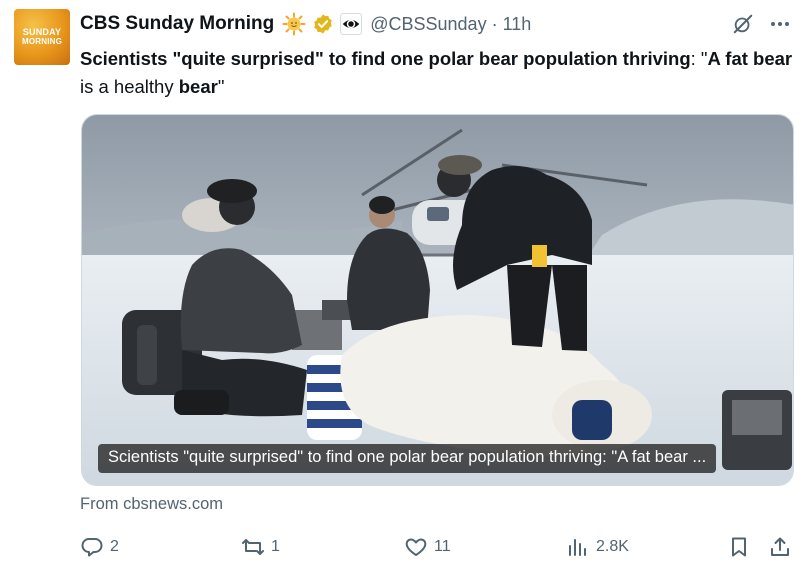 The image size is (810, 570). What do you see at coordinates (253, 547) in the screenshot?
I see `retweet-icon` at bounding box center [253, 547].